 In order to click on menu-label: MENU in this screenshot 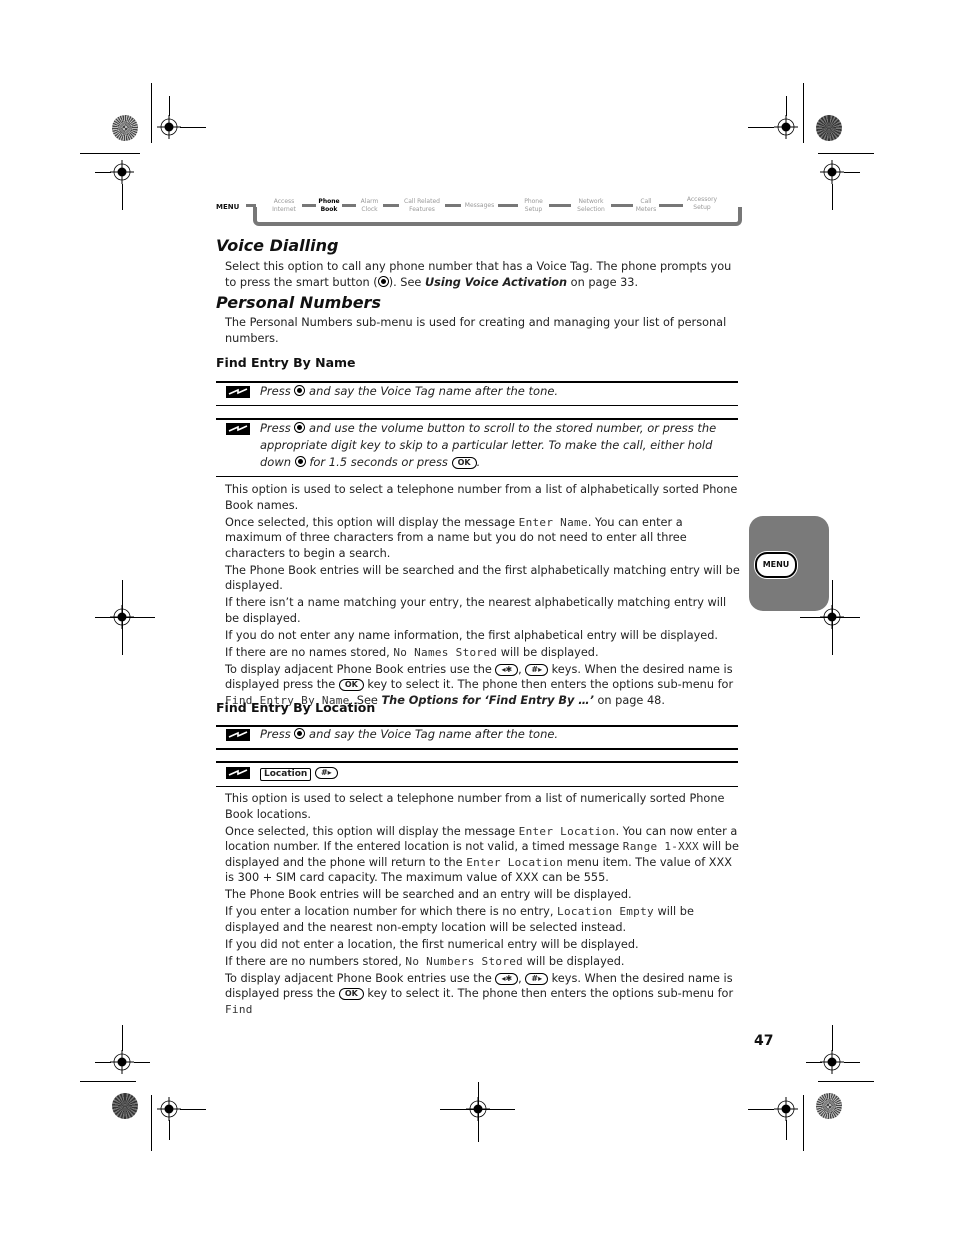, I will do `click(228, 207)`.